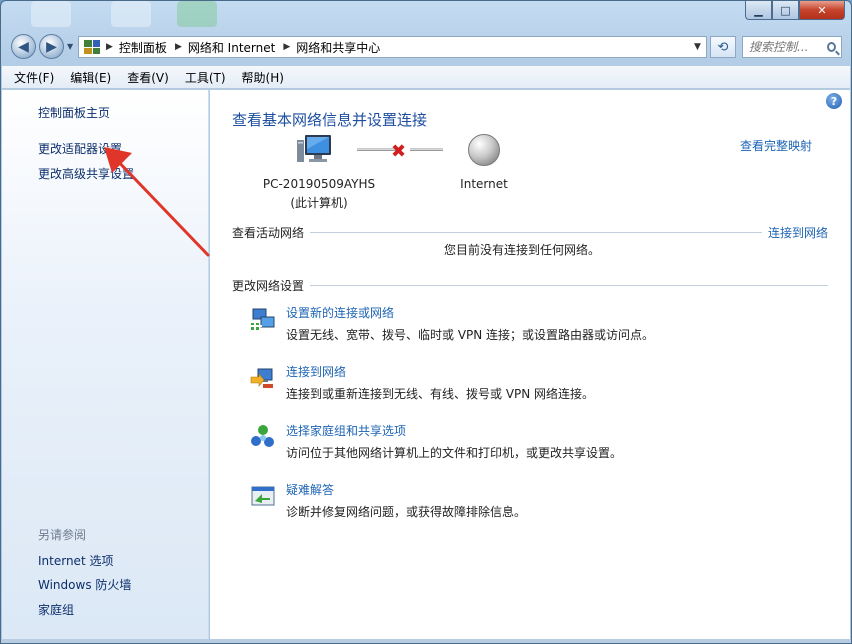  I want to click on connect-to-network-link: 连接到网络, so click(798, 232).